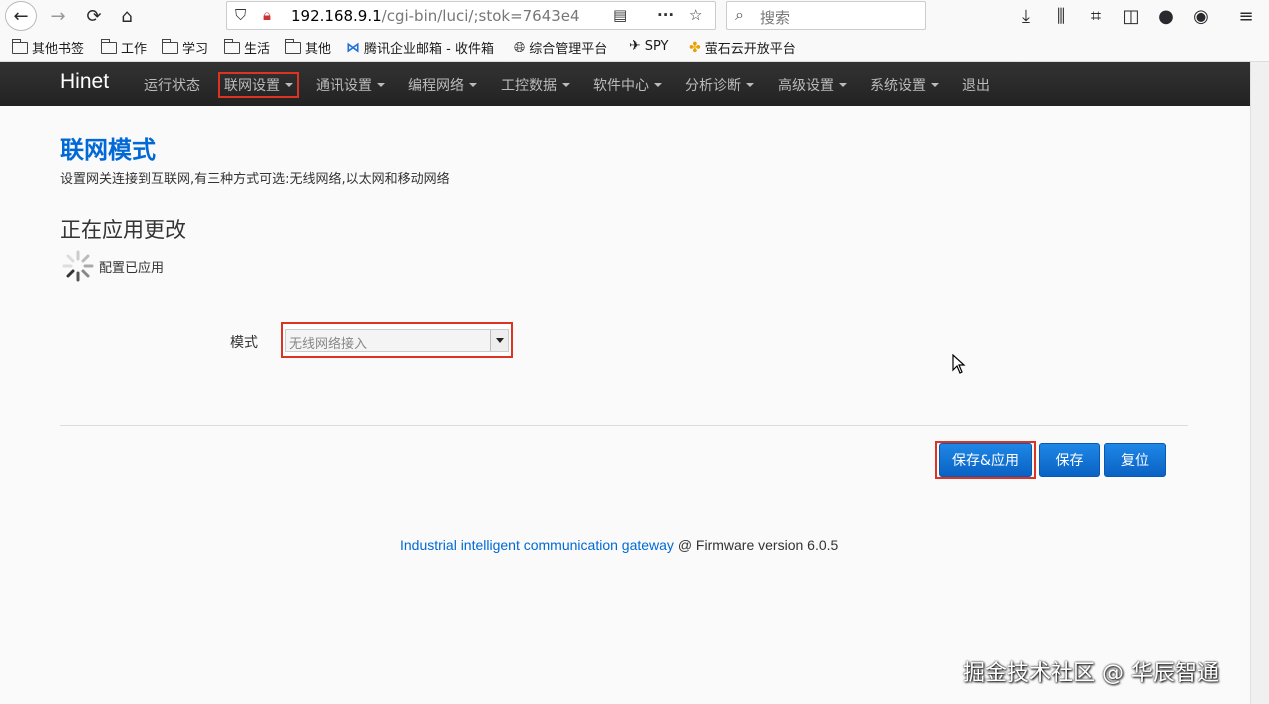  I want to click on bookmark-item: 其他书签, so click(47, 47).